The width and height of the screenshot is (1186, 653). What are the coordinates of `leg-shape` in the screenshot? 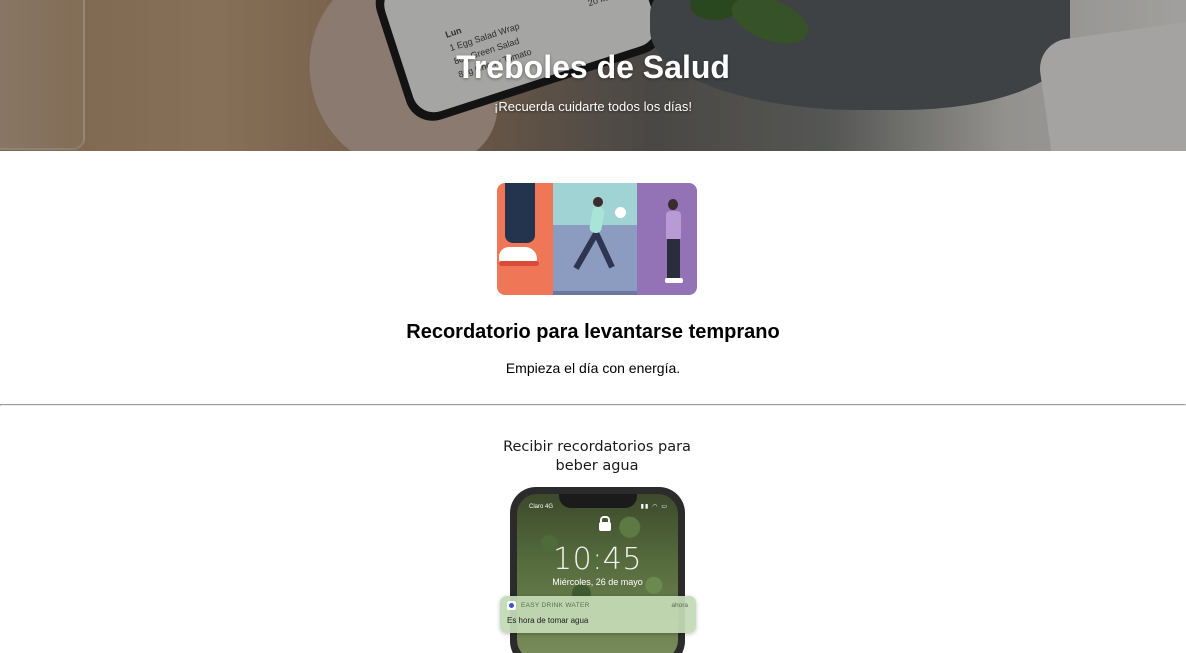 It's located at (520, 213).